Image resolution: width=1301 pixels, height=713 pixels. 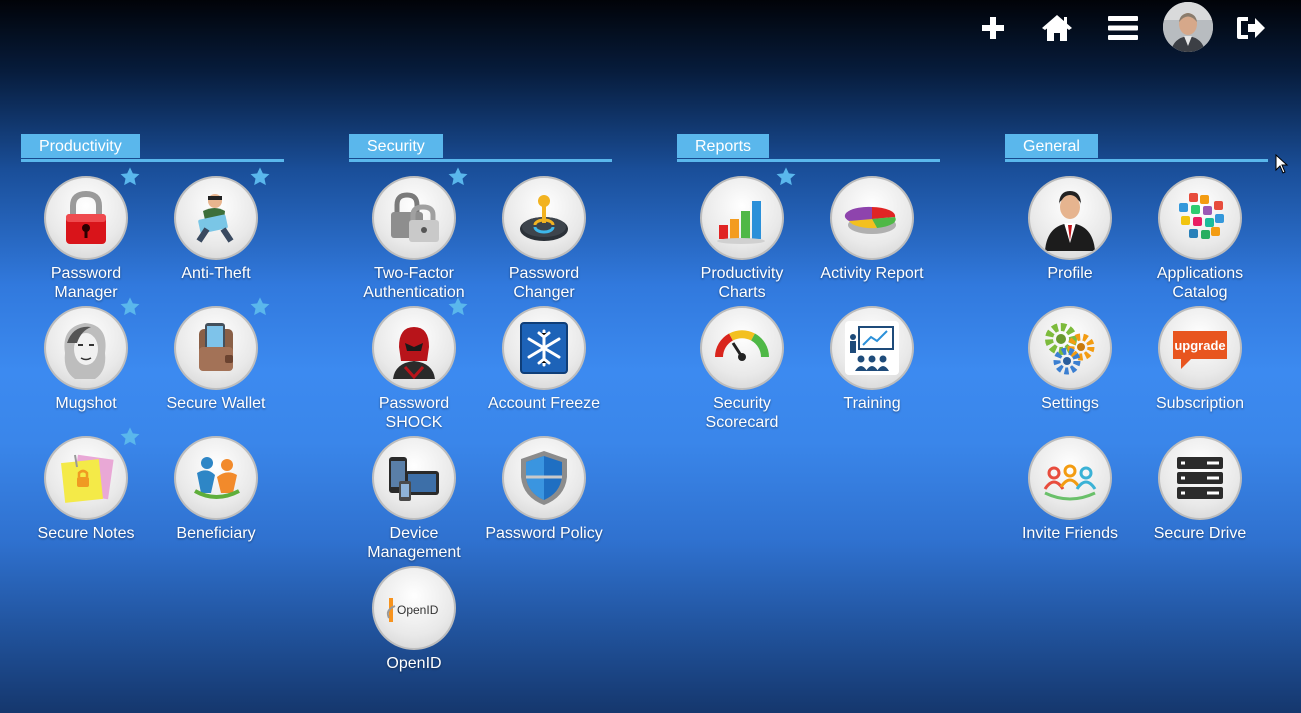 I want to click on app-mugshot: Mugshot, so click(x=86, y=355).